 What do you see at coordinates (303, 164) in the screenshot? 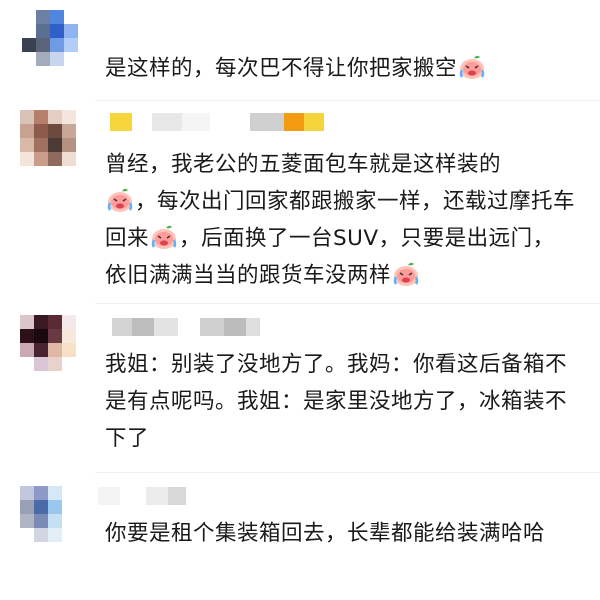
I see `comment-text-segment: 曾经，我老公的五菱面包车就是这样装的` at bounding box center [303, 164].